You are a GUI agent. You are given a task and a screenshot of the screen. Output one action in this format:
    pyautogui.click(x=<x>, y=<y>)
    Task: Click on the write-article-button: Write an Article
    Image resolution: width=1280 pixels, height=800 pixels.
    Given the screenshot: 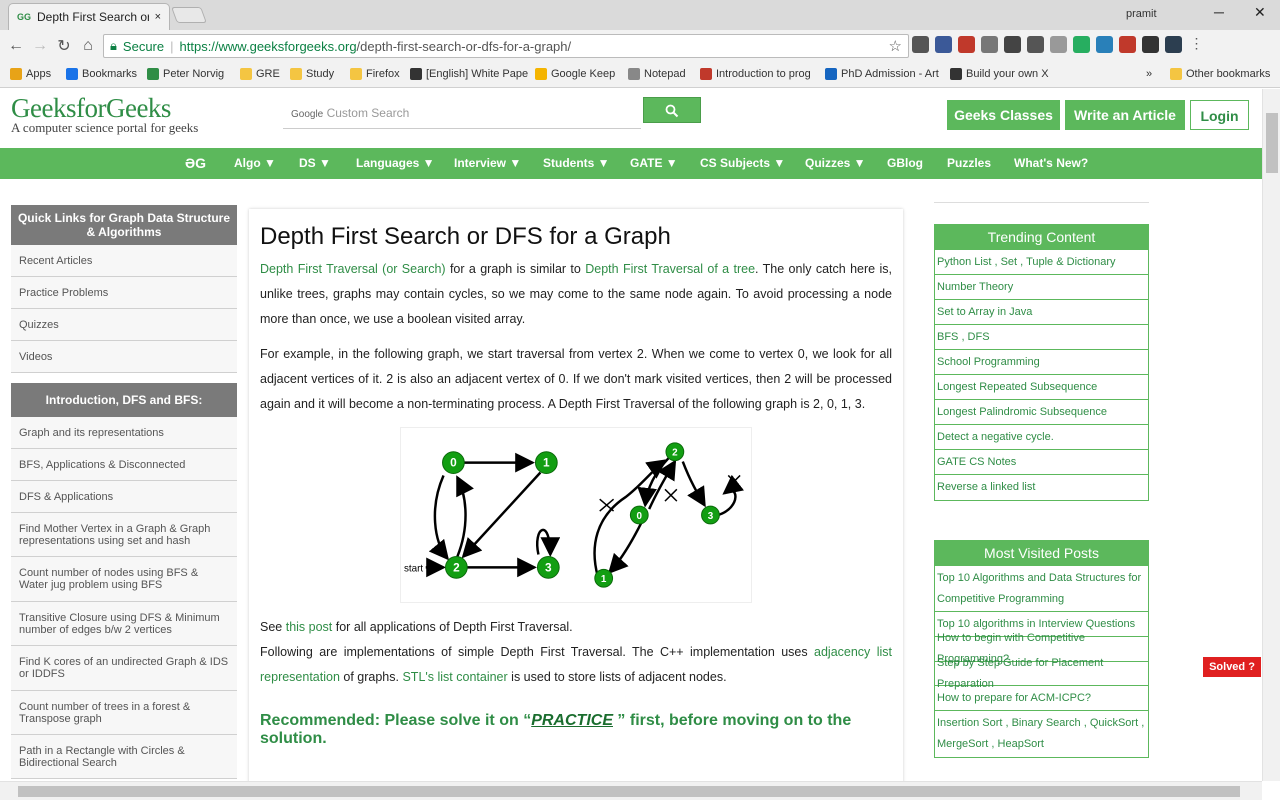 What is the action you would take?
    pyautogui.click(x=1125, y=115)
    